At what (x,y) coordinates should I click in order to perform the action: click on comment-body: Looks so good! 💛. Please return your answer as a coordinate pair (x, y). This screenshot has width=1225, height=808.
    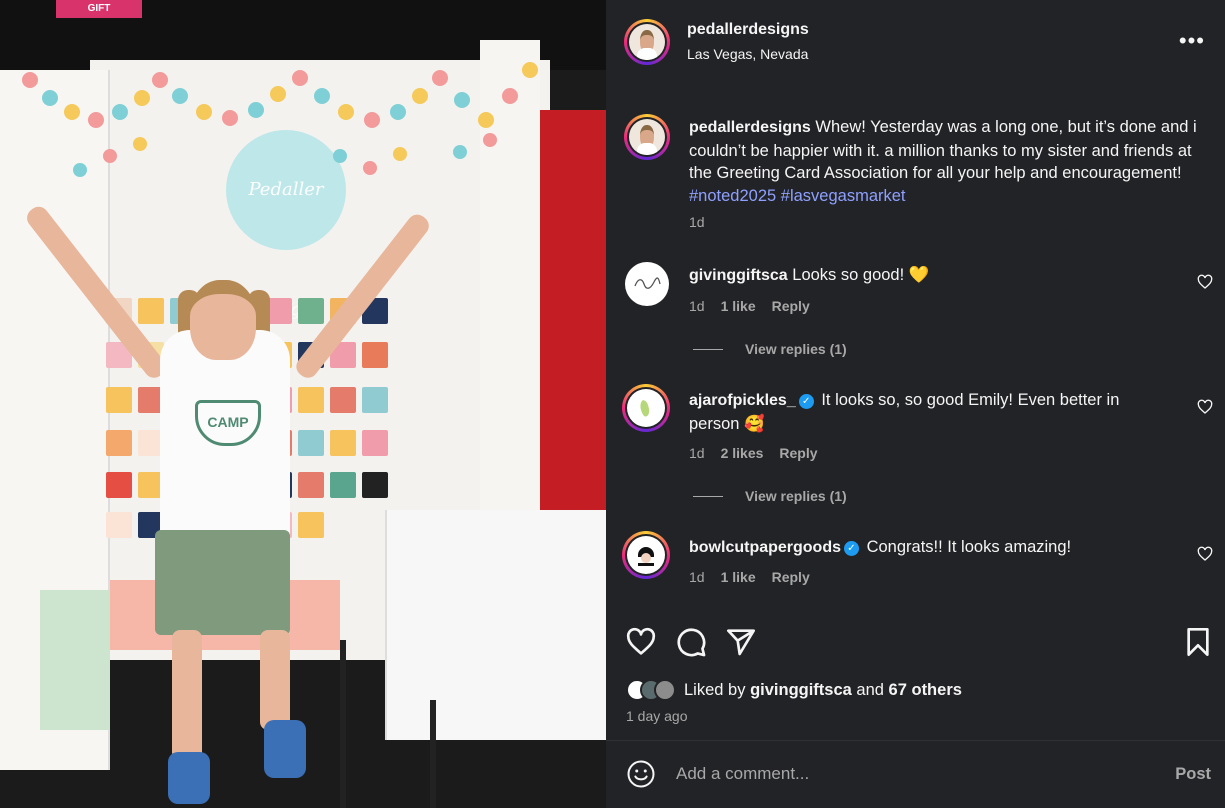
    Looking at the image, I should click on (861, 275).